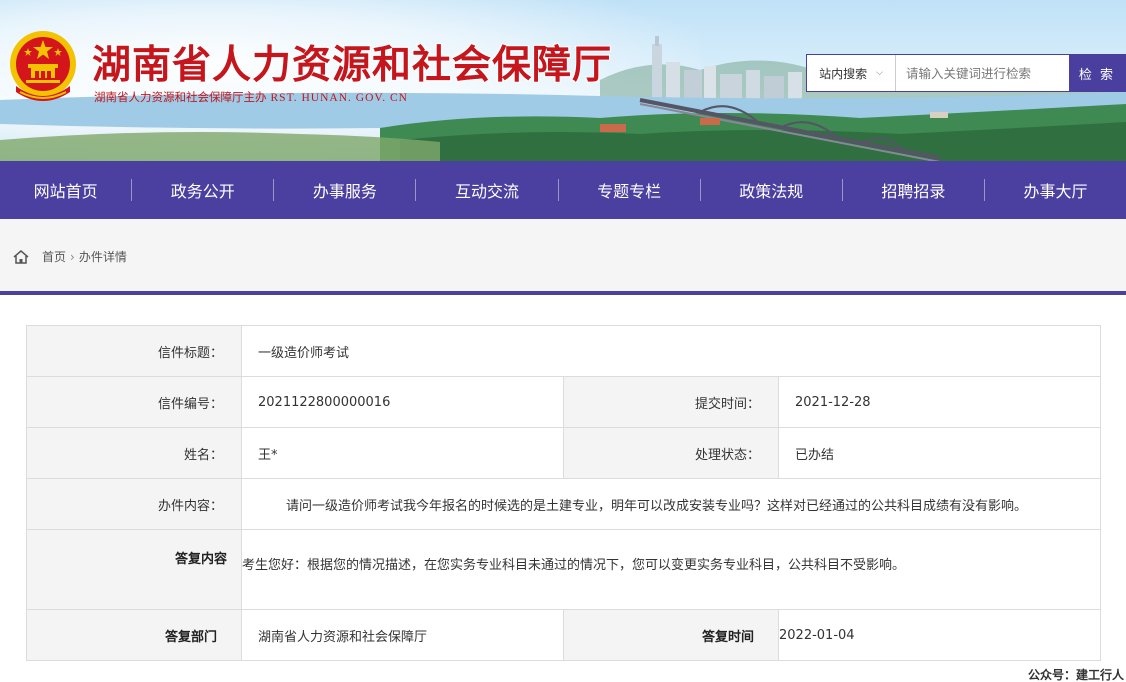  Describe the element at coordinates (402, 402) in the screenshot. I see `letter-number-value: 2021122800000016` at that location.